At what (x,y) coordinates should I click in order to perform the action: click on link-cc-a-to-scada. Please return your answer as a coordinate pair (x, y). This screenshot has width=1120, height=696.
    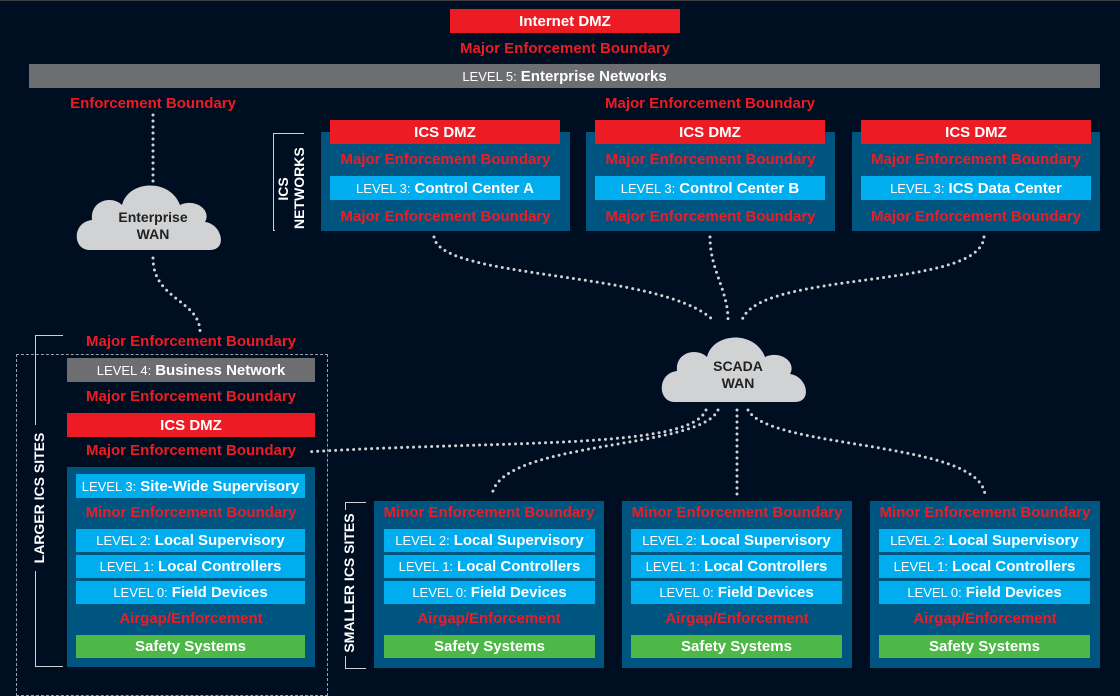
    Looking at the image, I should click on (573, 278).